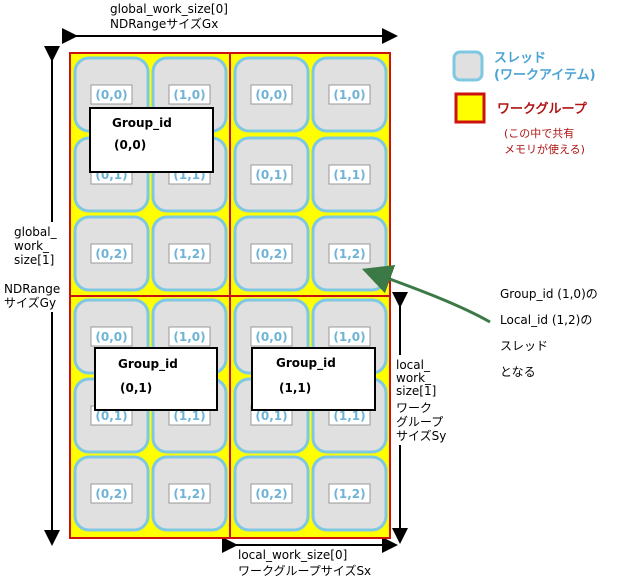 Image resolution: width=623 pixels, height=585 pixels. Describe the element at coordinates (304, 570) in the screenshot. I see `workgroup-size-sx-label: ワークグループサイズSx` at that location.